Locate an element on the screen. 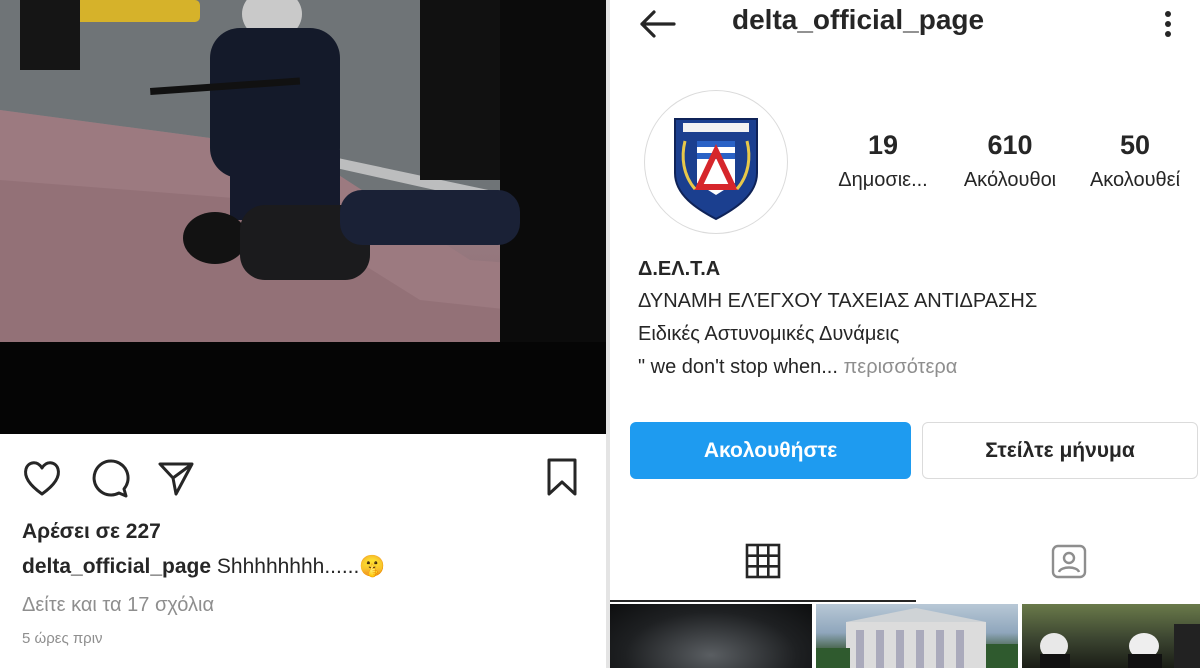 Image resolution: width=1200 pixels, height=668 pixels. heart-icon is located at coordinates (42, 478).